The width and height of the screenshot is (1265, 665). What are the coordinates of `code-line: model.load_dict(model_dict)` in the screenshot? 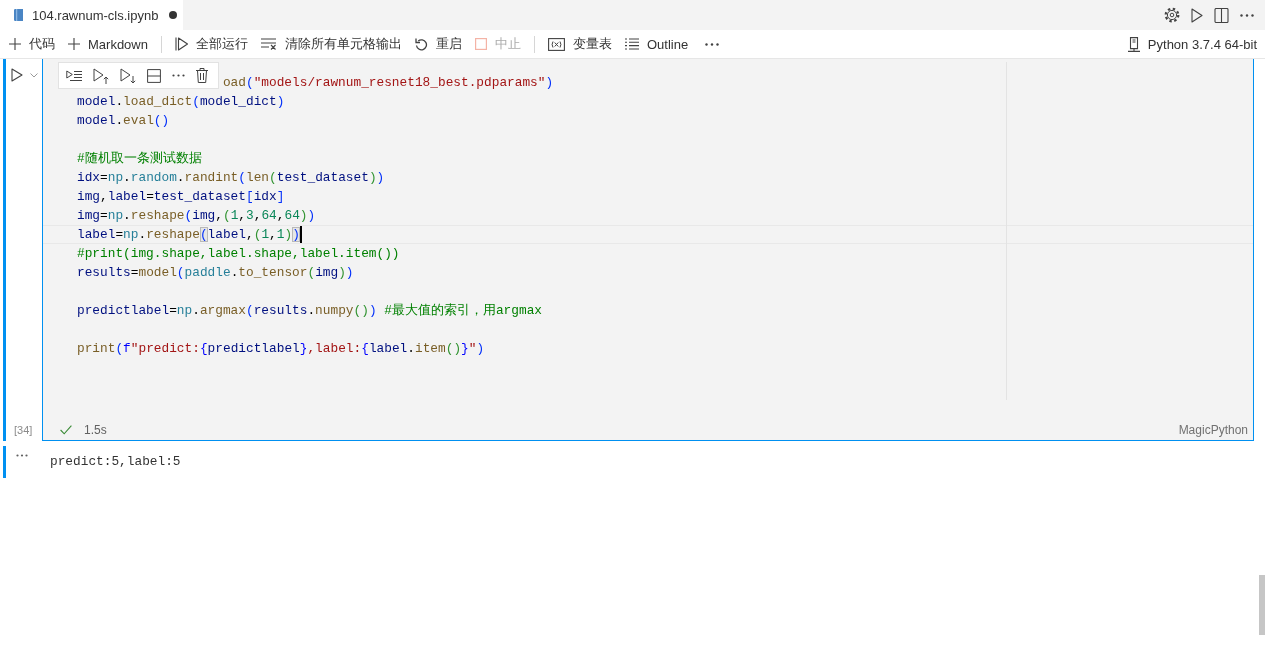 It's located at (181, 101).